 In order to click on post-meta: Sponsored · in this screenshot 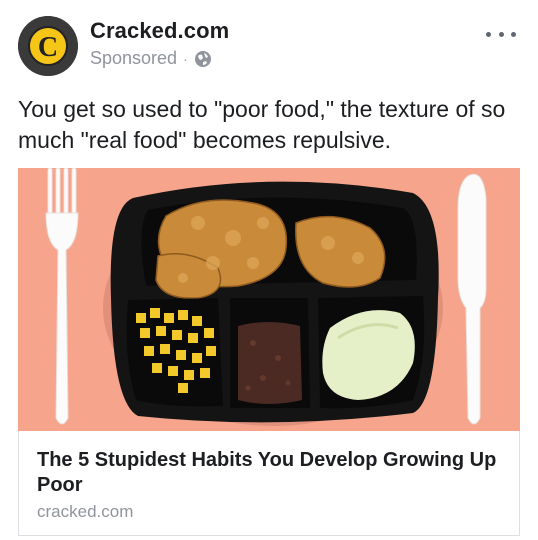, I will do `click(151, 58)`.